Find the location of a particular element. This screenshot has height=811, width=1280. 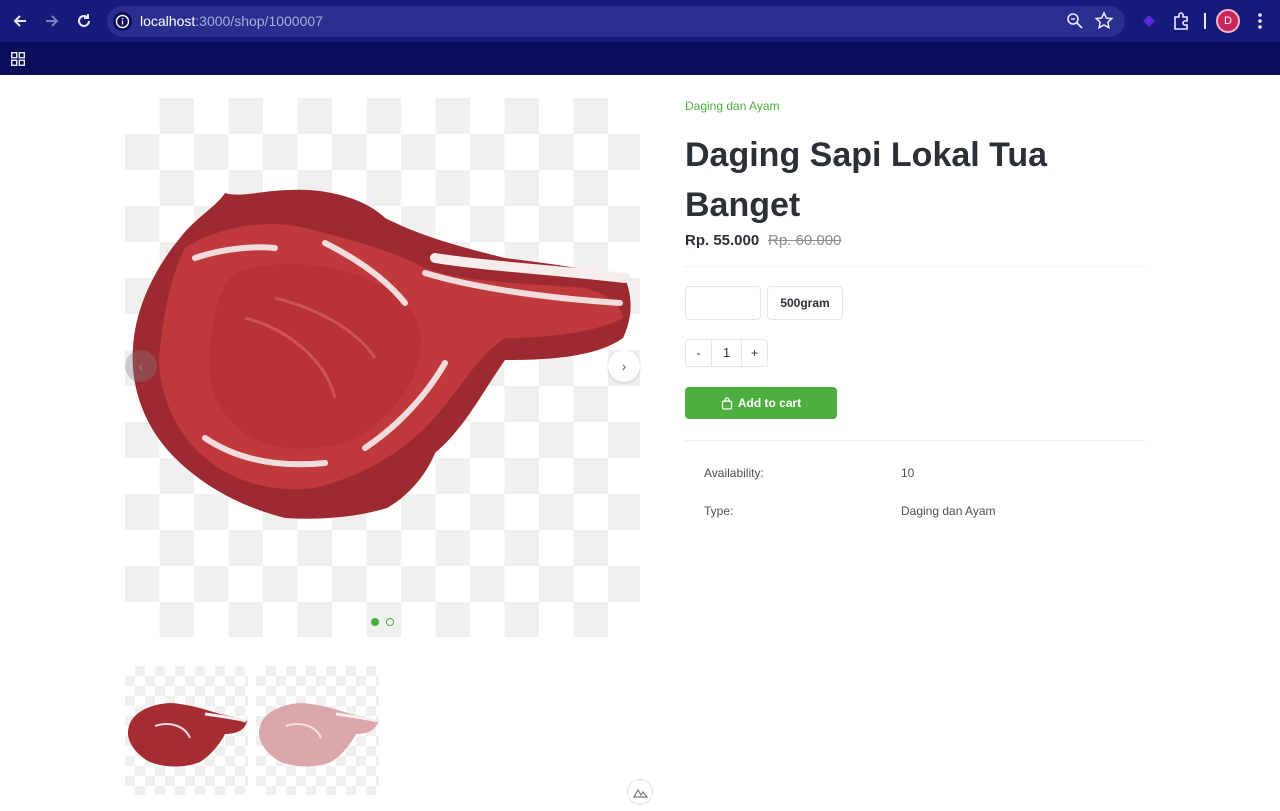

bookmarks-bar is located at coordinates (640, 58).